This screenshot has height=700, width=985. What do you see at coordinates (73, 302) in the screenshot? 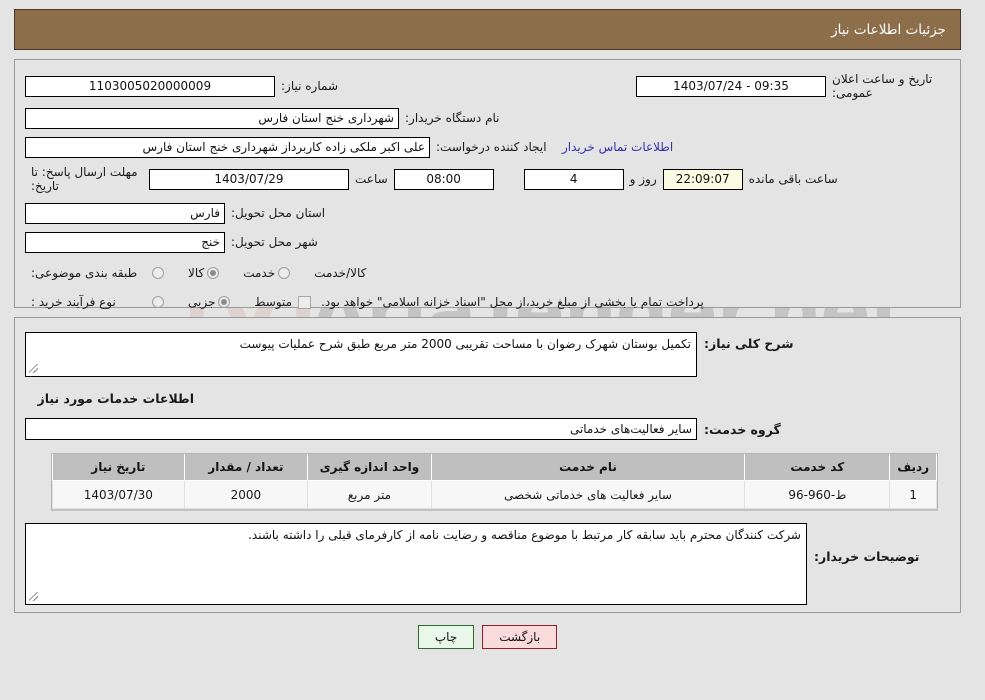
I see `label-process-type: نوع فرآیند خرید :` at bounding box center [73, 302].